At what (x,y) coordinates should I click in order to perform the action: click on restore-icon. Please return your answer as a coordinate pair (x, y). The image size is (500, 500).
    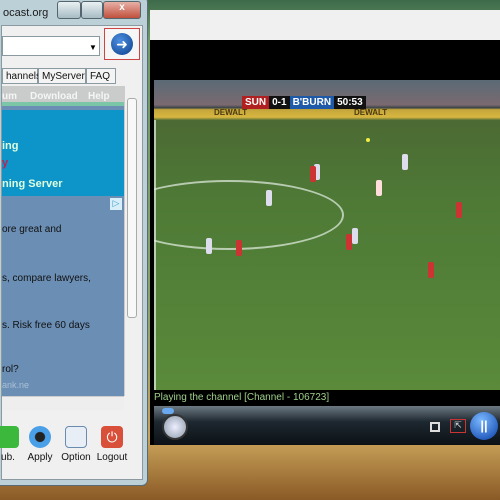
    Looking at the image, I should click on (435, 427).